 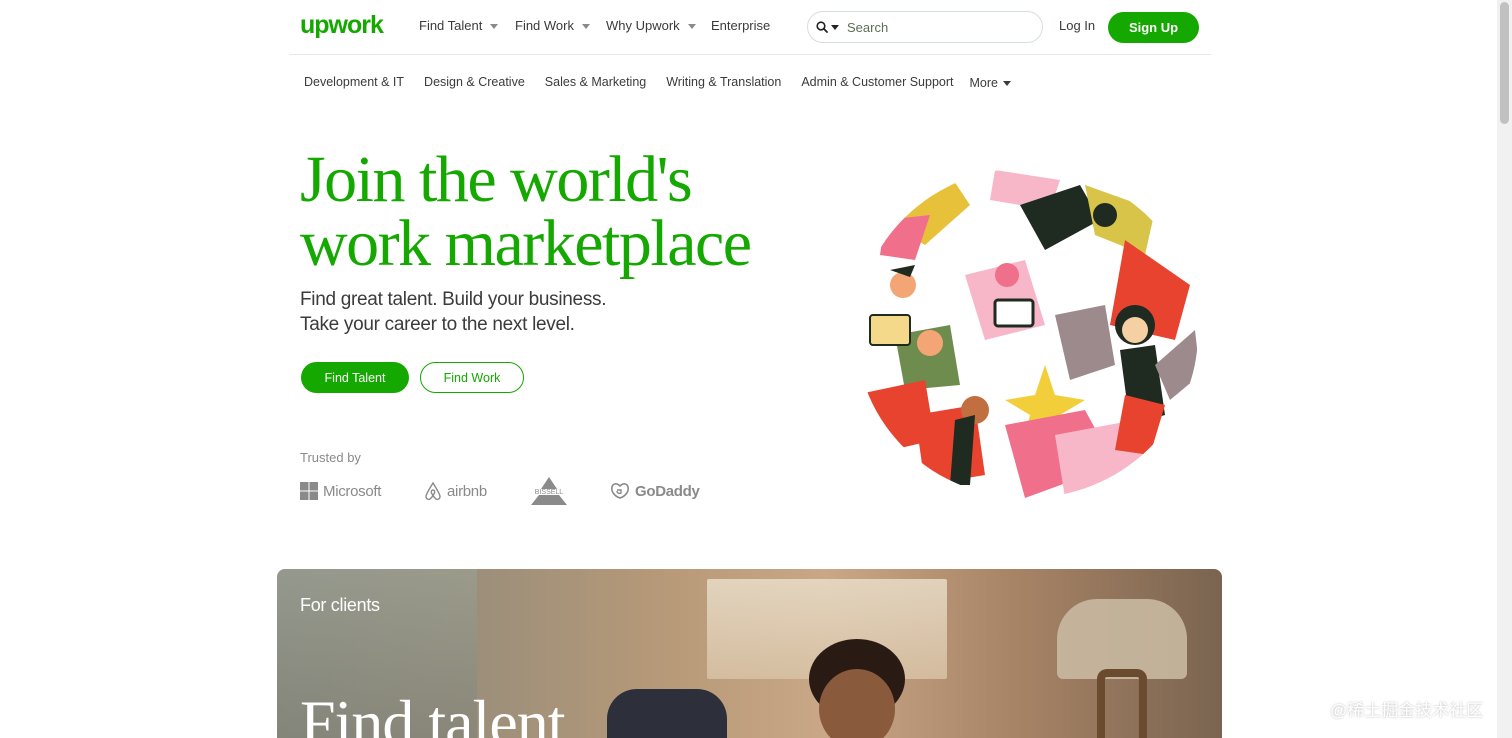 I want to click on for-clients-label: For clients, so click(x=340, y=605).